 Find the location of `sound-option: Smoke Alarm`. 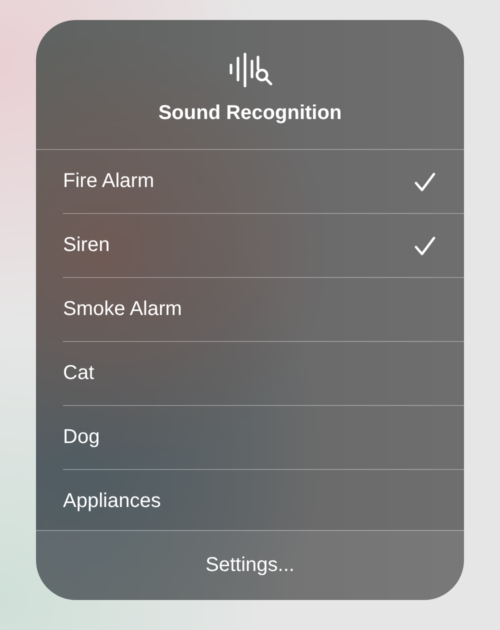

sound-option: Smoke Alarm is located at coordinates (263, 310).